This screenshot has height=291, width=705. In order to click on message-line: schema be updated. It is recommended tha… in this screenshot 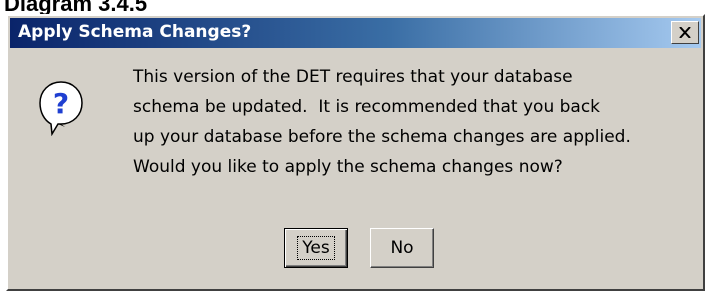, I will do `click(367, 107)`.